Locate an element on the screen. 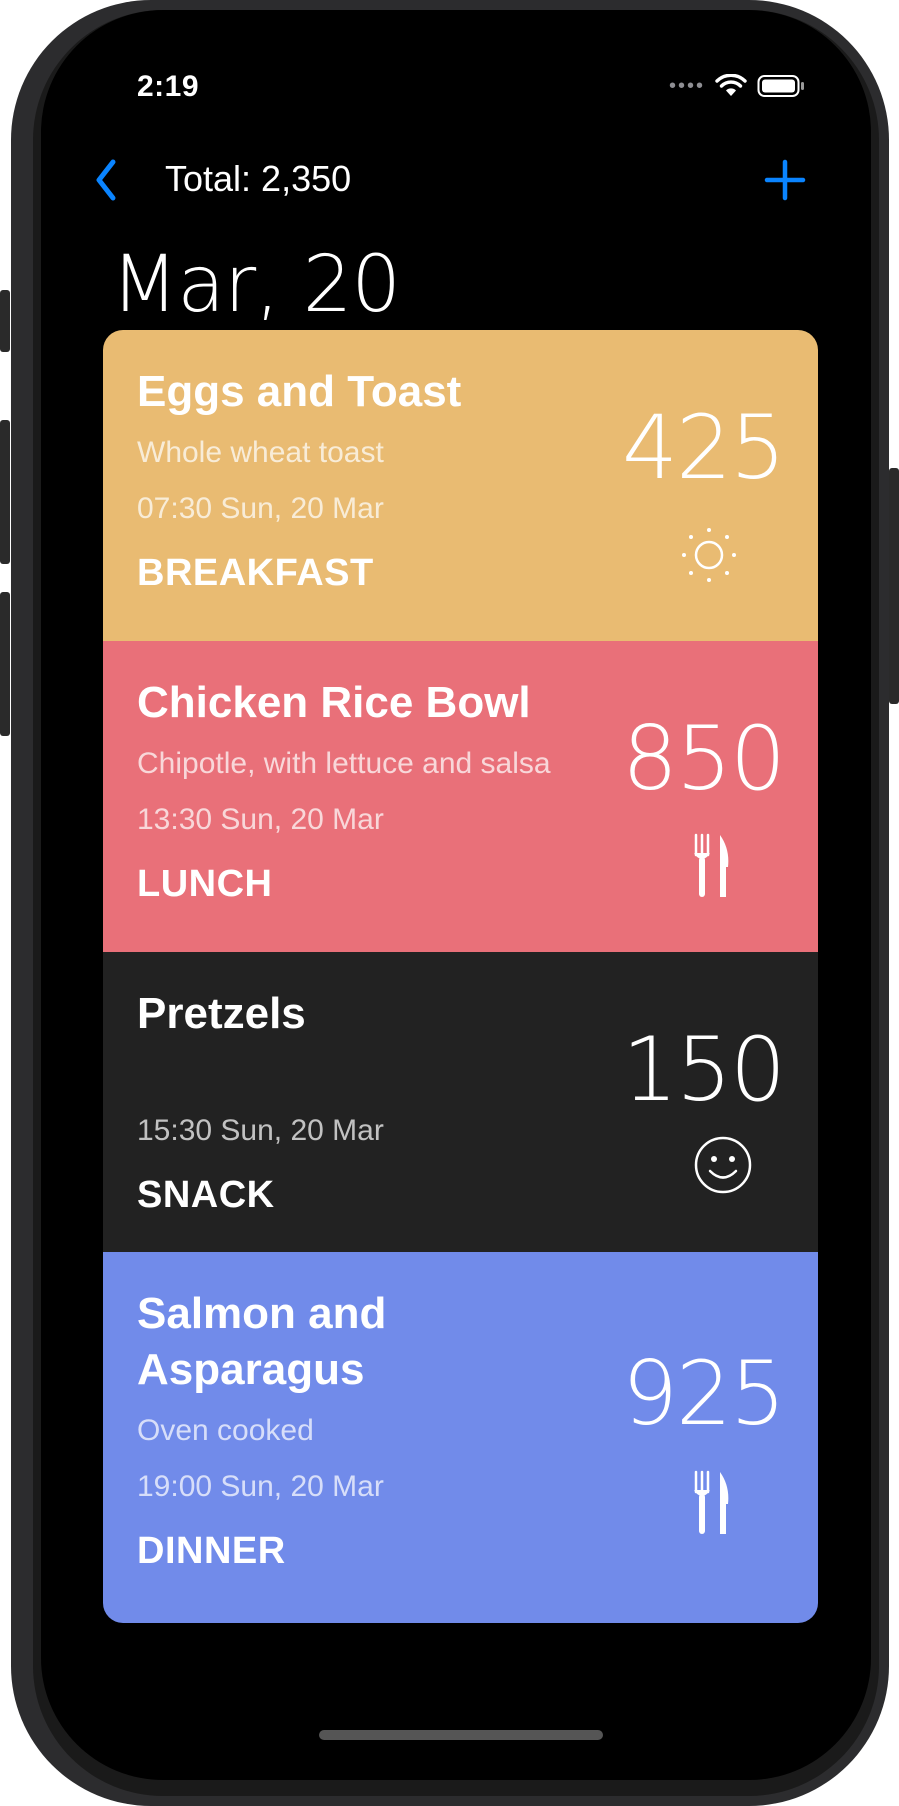  sun-icon is located at coordinates (709, 555).